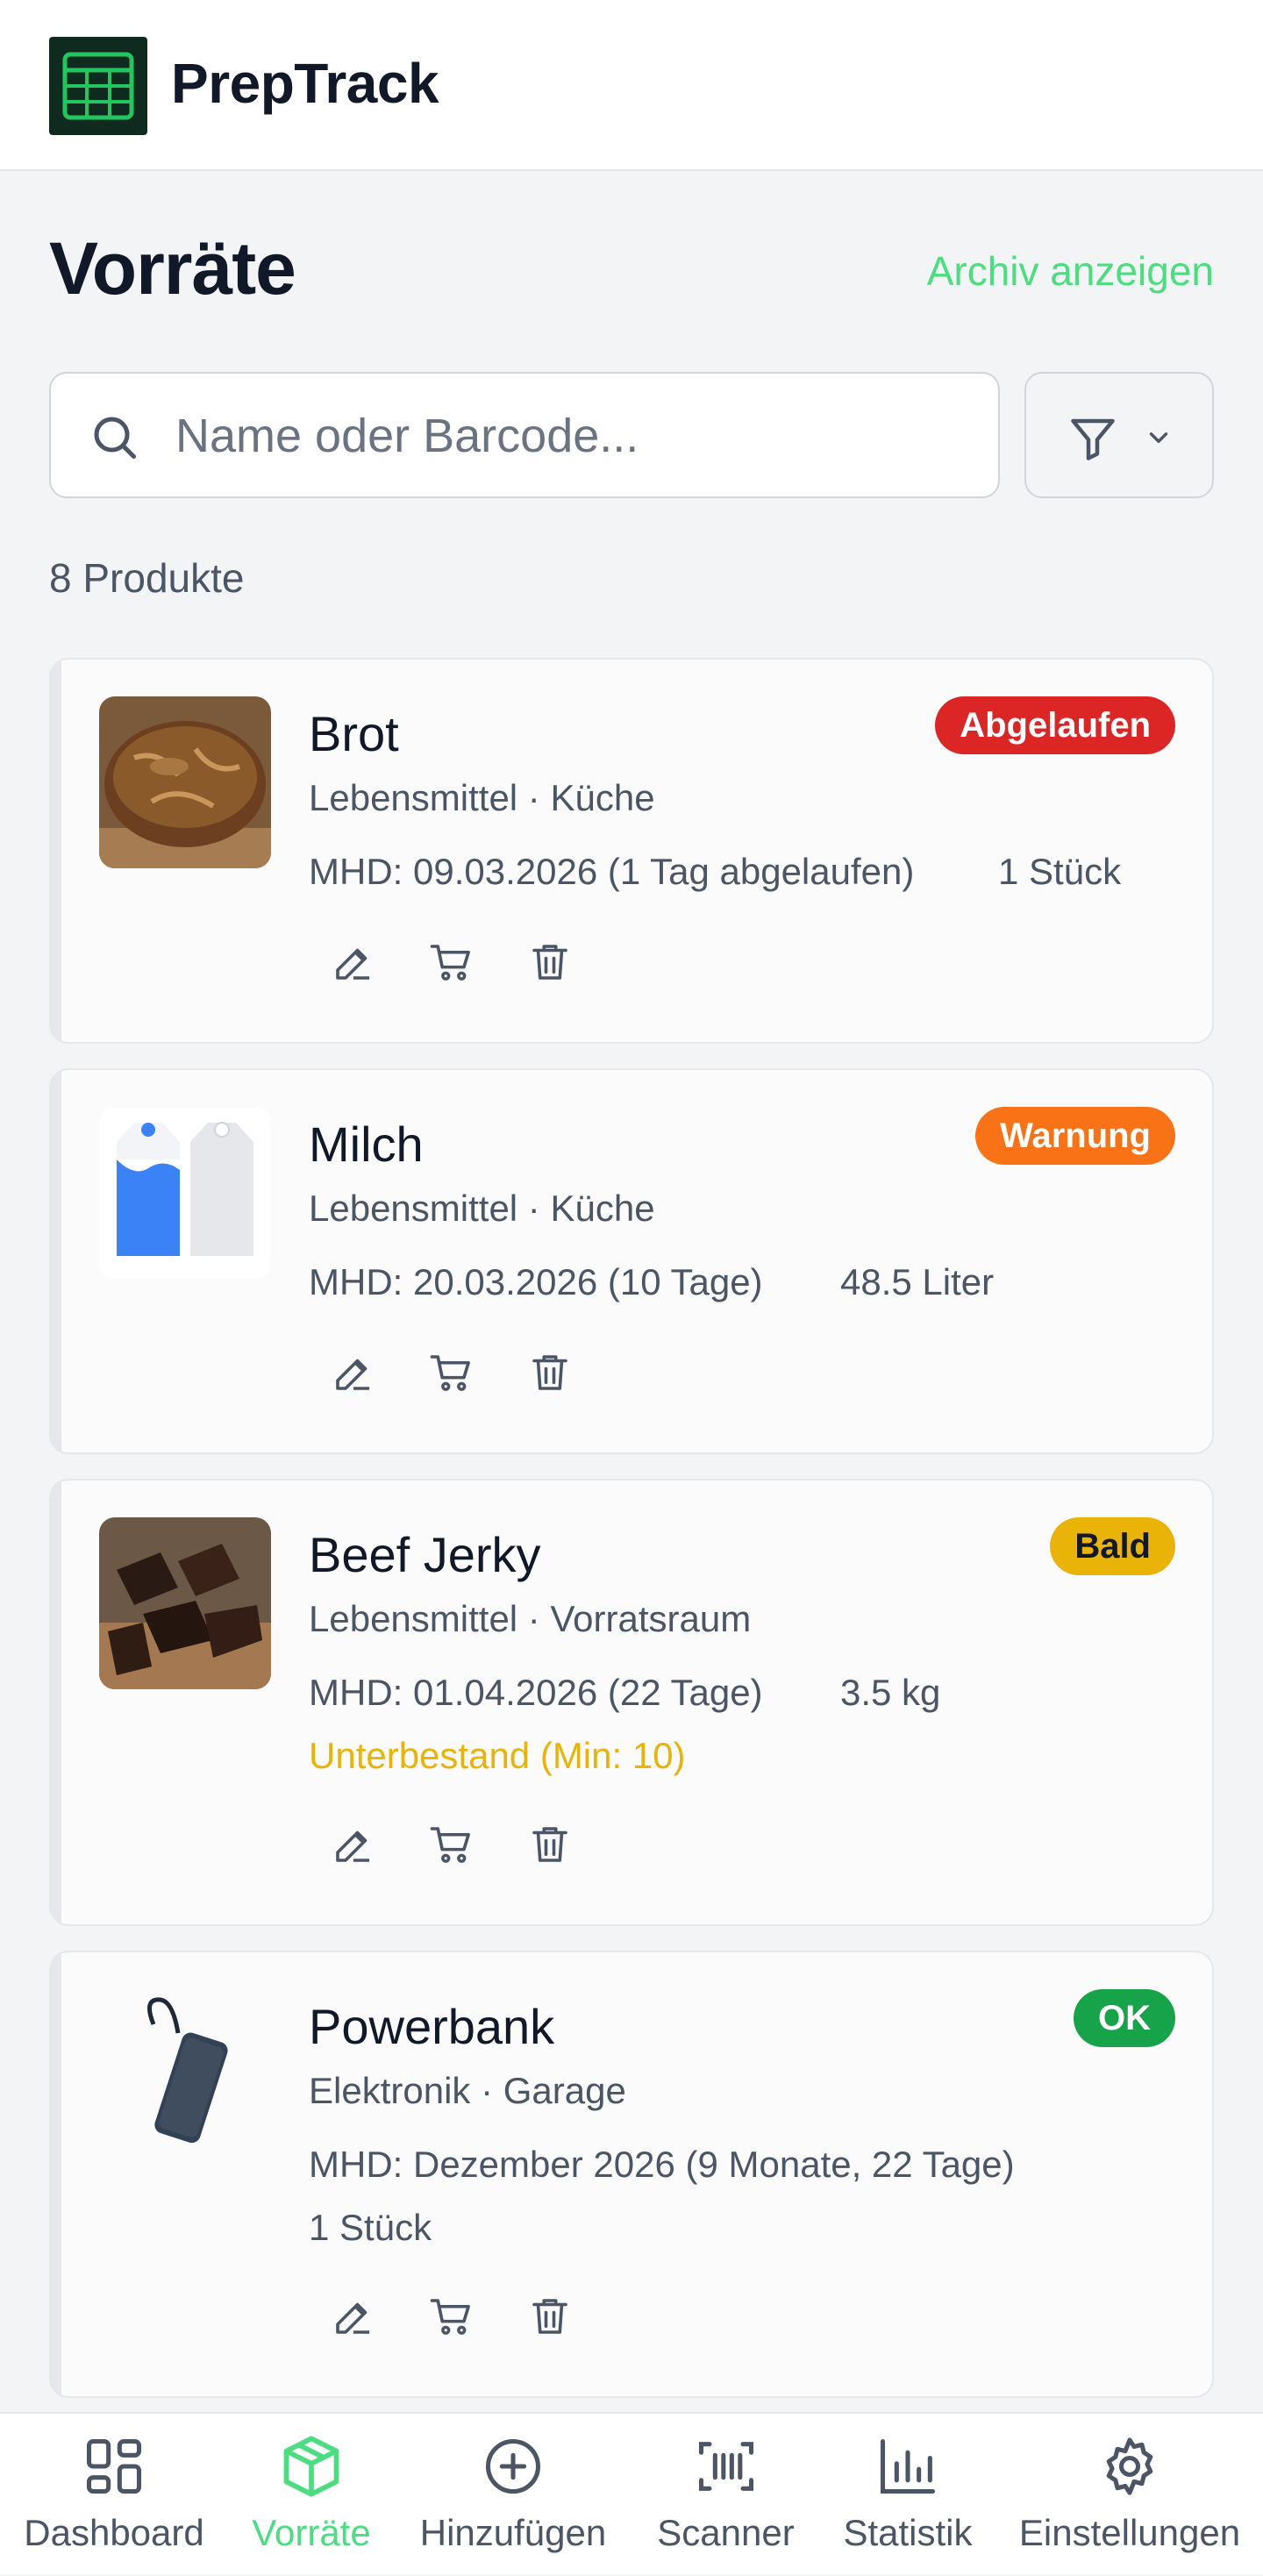 Image resolution: width=1263 pixels, height=2576 pixels. Describe the element at coordinates (185, 2075) in the screenshot. I see `product-image-powerbank` at that location.